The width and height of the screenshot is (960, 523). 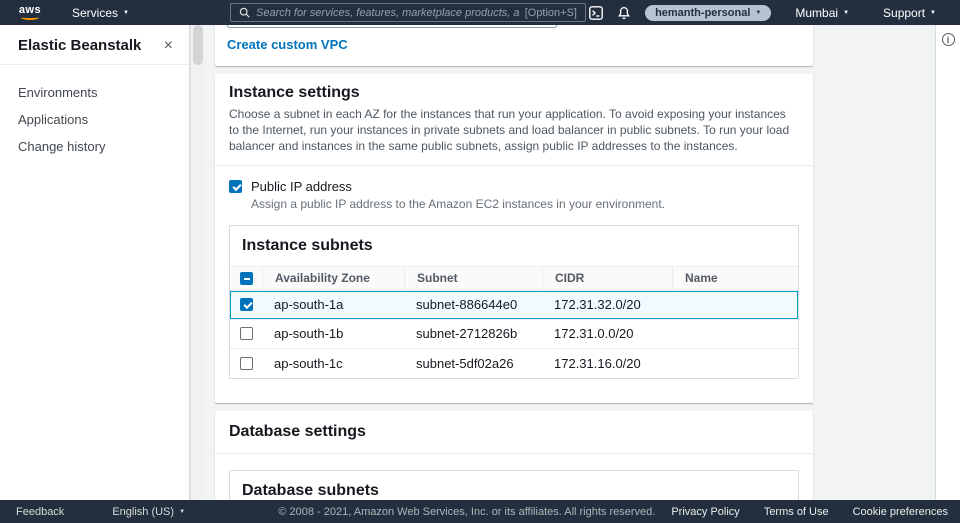 I want to click on cell-availability-zone: ap-south-1a, so click(x=309, y=305).